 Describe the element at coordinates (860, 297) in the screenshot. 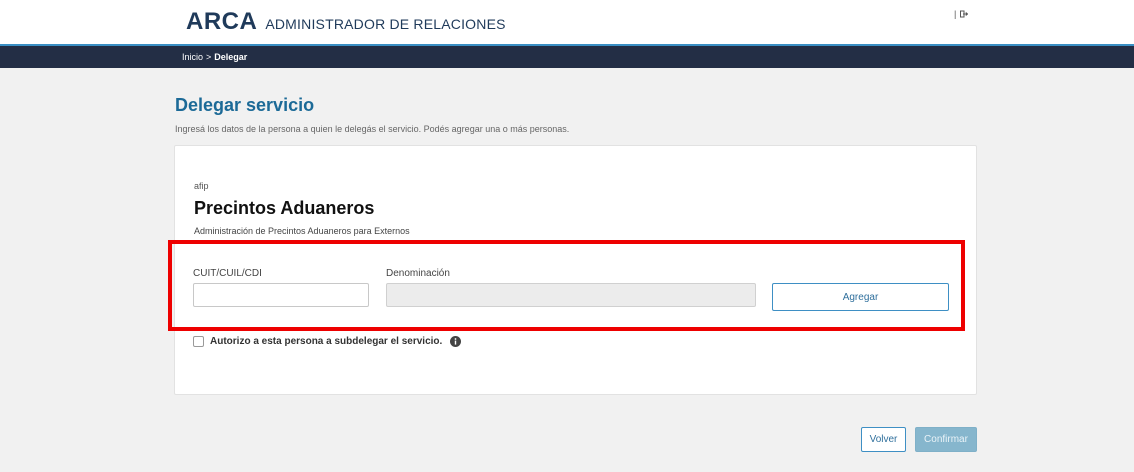

I see `add-button: Agregar` at that location.